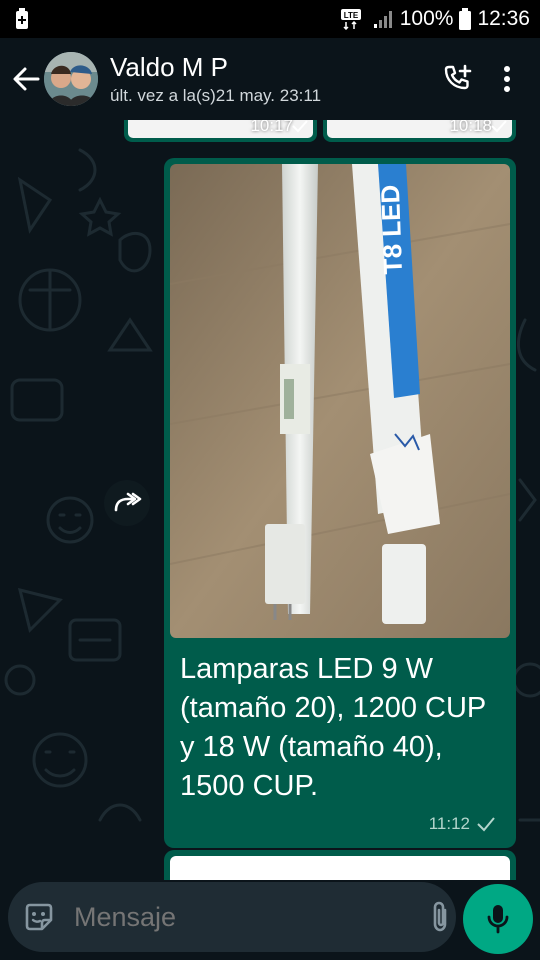  I want to click on more-options-icon, so click(507, 79).